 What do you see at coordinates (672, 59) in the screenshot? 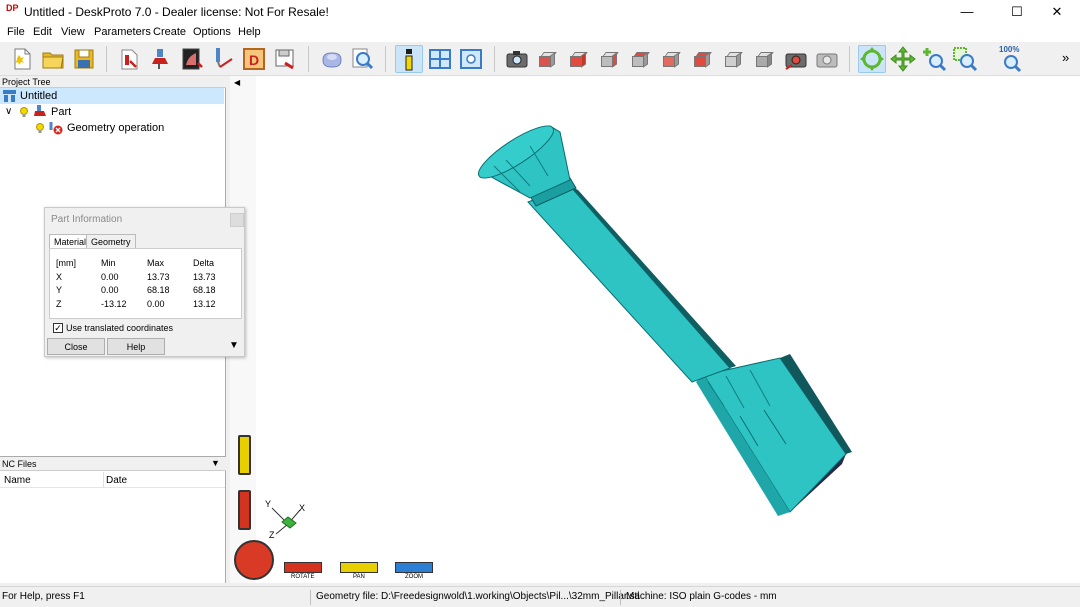
I see `view-right-button` at bounding box center [672, 59].